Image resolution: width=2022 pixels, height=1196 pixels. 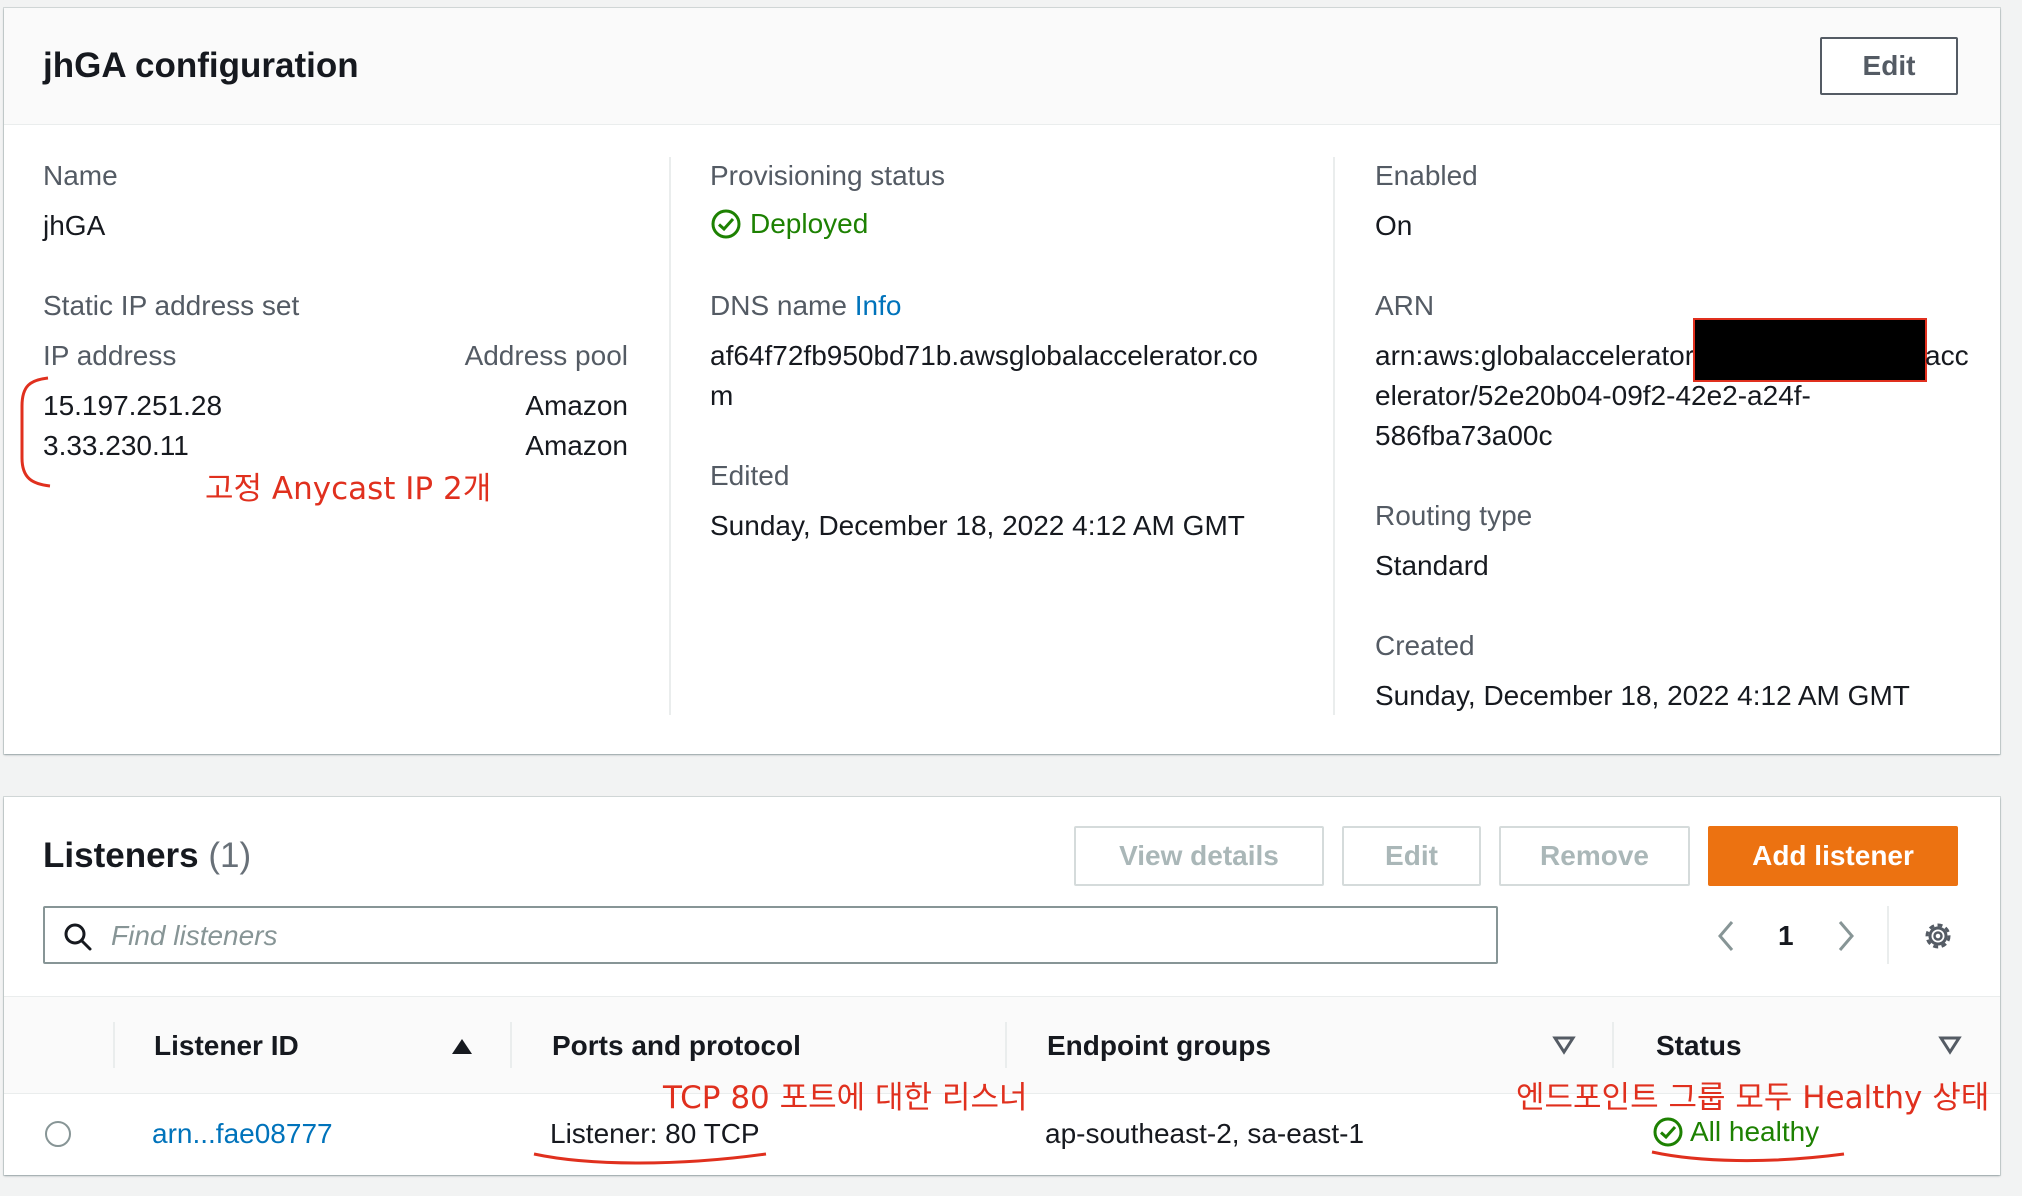 I want to click on pagination-divider, so click(x=1888, y=935).